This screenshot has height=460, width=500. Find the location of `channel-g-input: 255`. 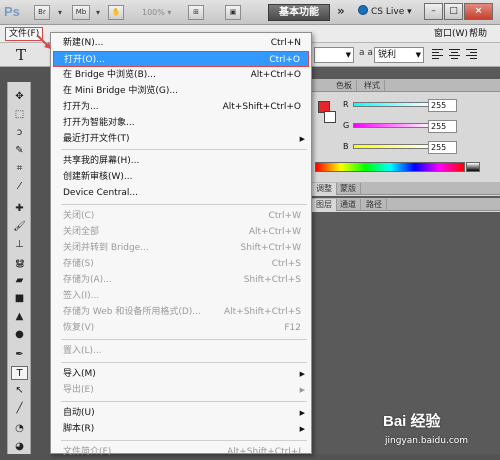

channel-g-input: 255 is located at coordinates (442, 126).